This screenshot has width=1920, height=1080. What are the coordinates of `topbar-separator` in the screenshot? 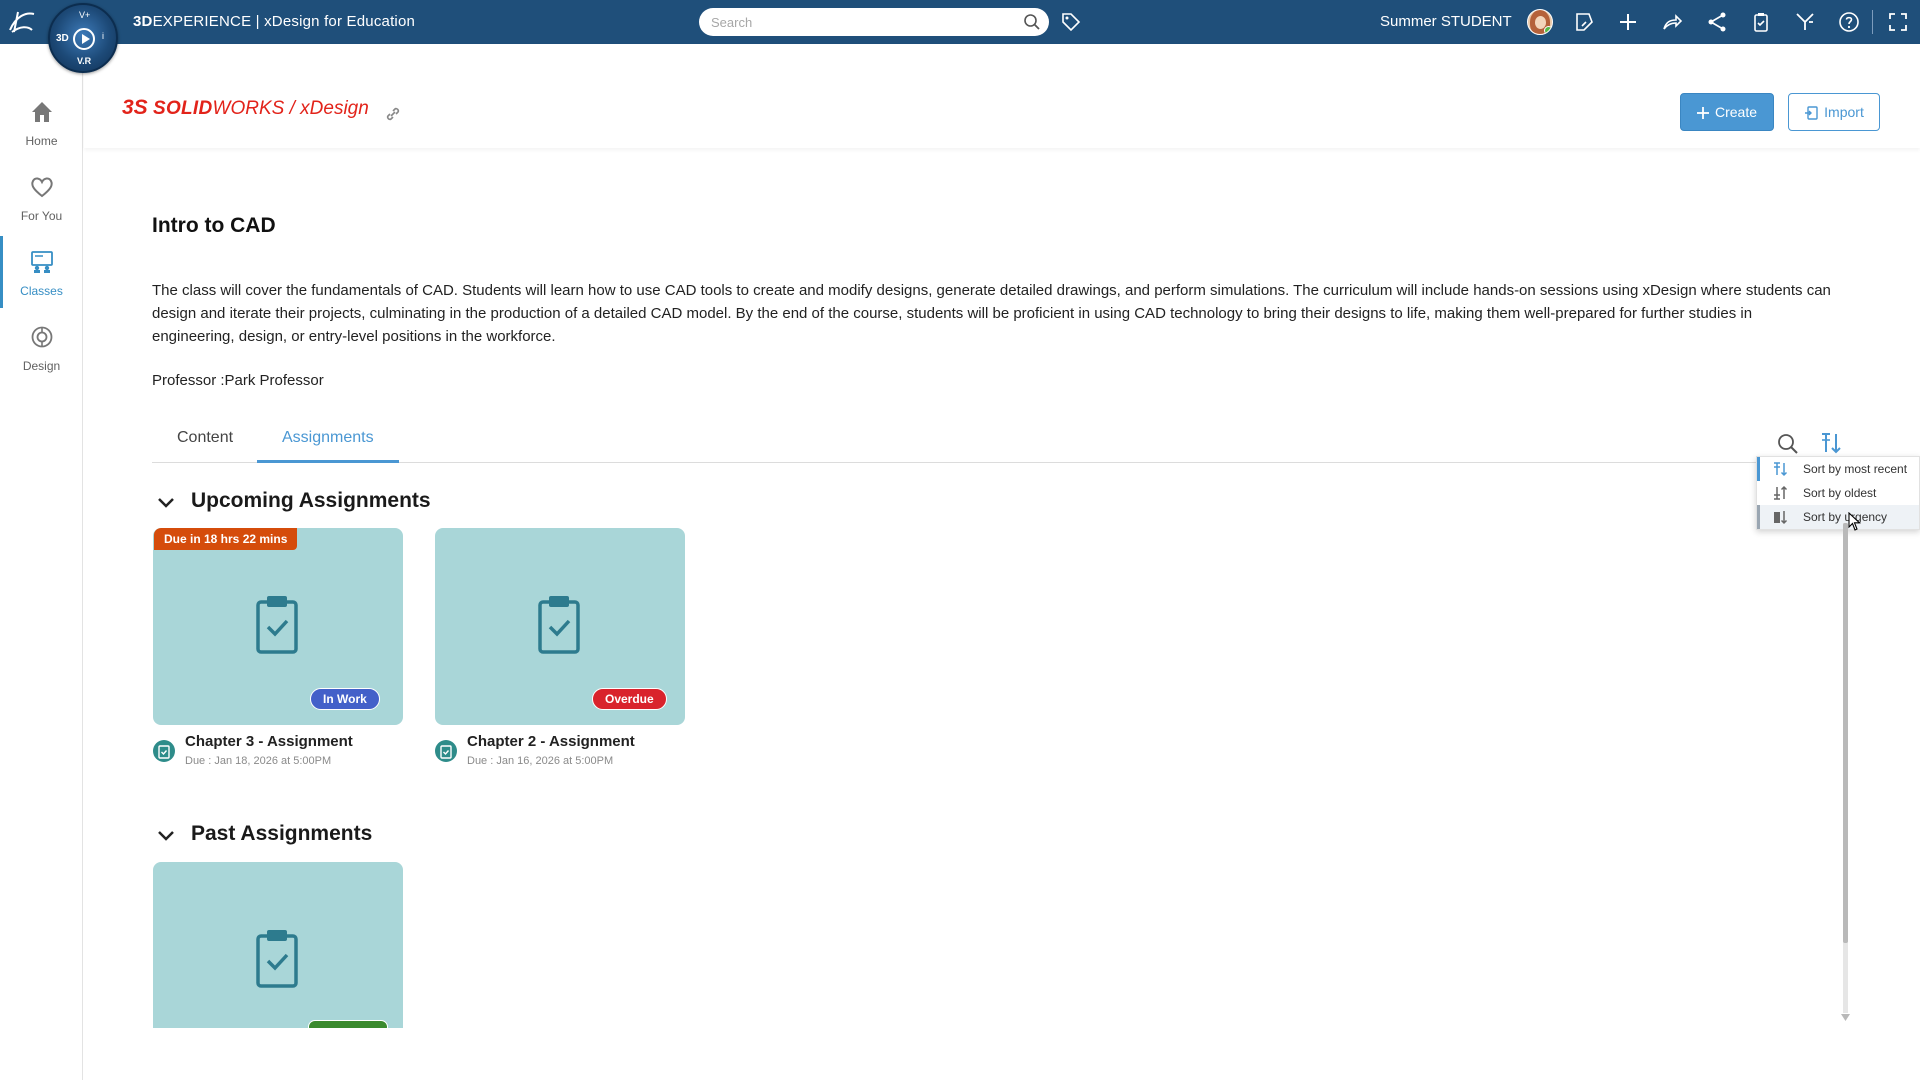 It's located at (1872, 22).